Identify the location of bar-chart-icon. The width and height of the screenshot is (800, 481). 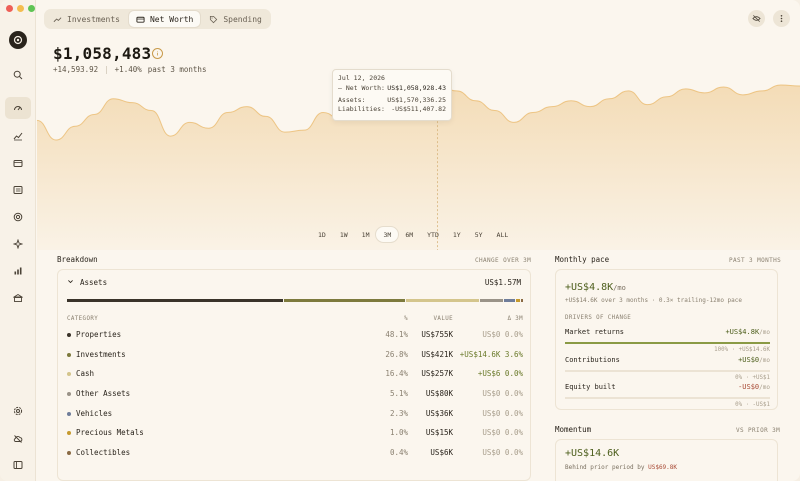
(18, 271).